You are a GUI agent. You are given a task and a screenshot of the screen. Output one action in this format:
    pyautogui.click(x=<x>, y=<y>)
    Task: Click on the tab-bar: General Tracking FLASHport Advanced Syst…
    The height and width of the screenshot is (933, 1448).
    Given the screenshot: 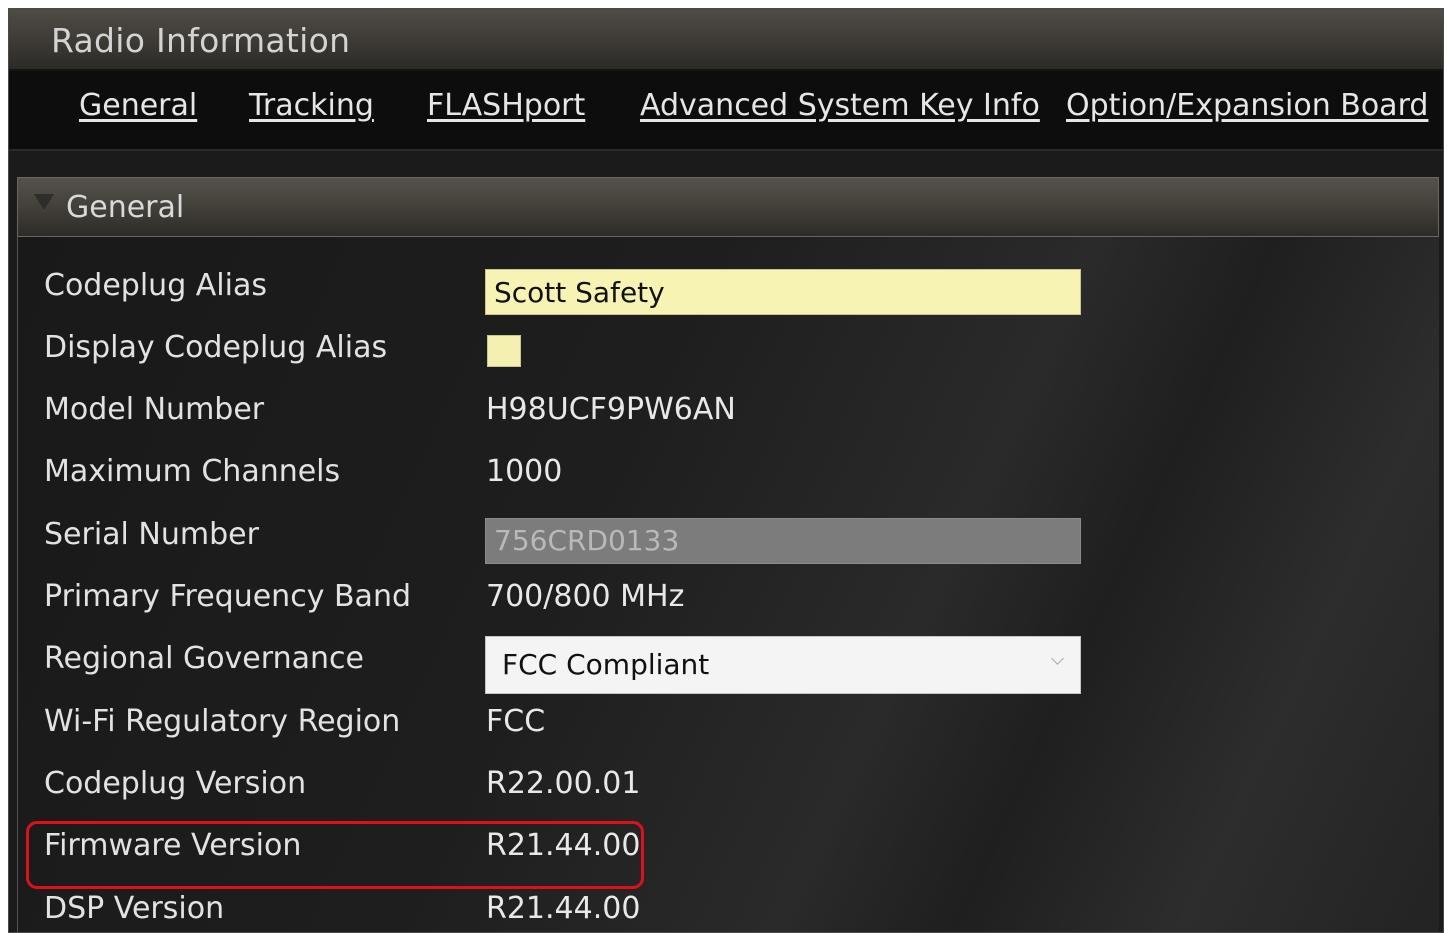 What is the action you would take?
    pyautogui.click(x=726, y=111)
    